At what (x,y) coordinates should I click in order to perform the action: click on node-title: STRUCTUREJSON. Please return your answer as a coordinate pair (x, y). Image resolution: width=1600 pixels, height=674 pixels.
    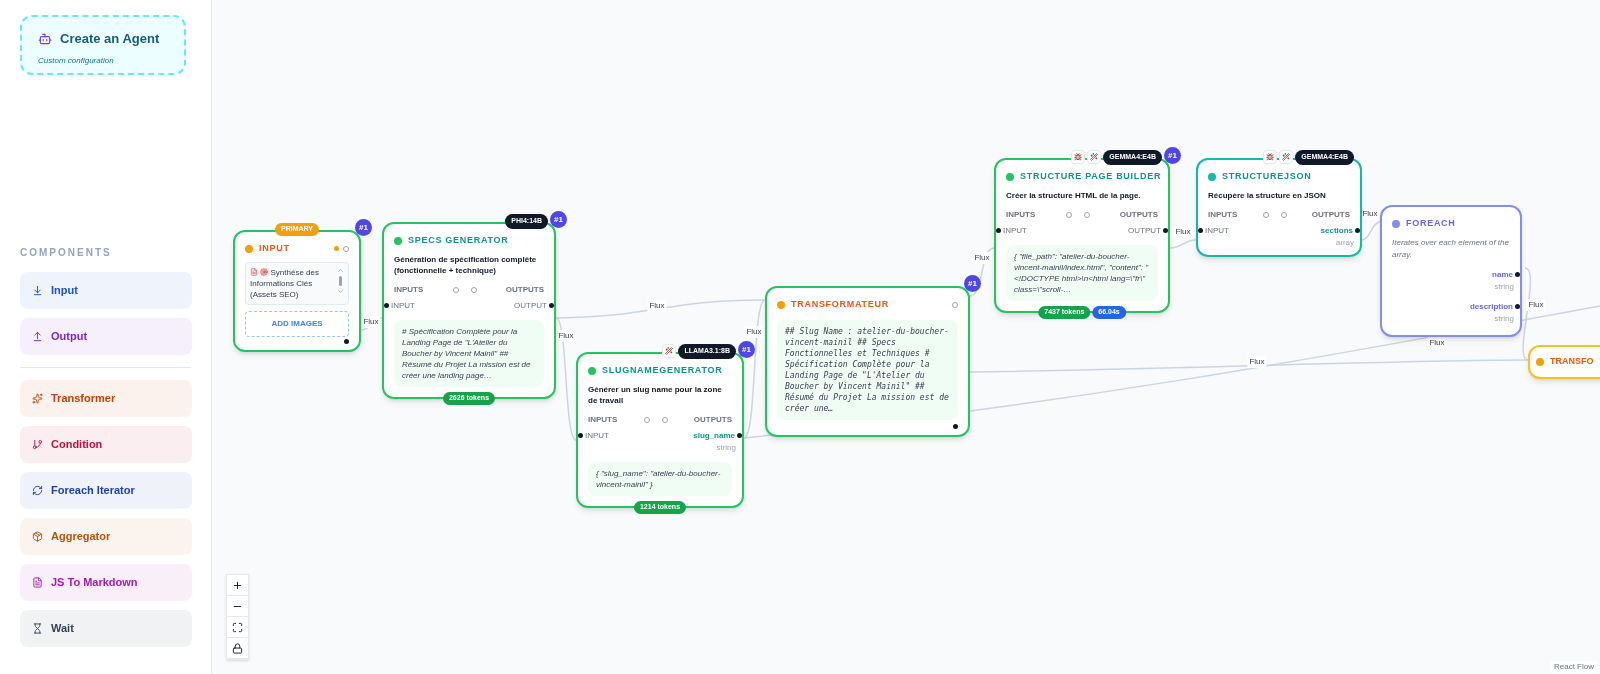
    Looking at the image, I should click on (1267, 176).